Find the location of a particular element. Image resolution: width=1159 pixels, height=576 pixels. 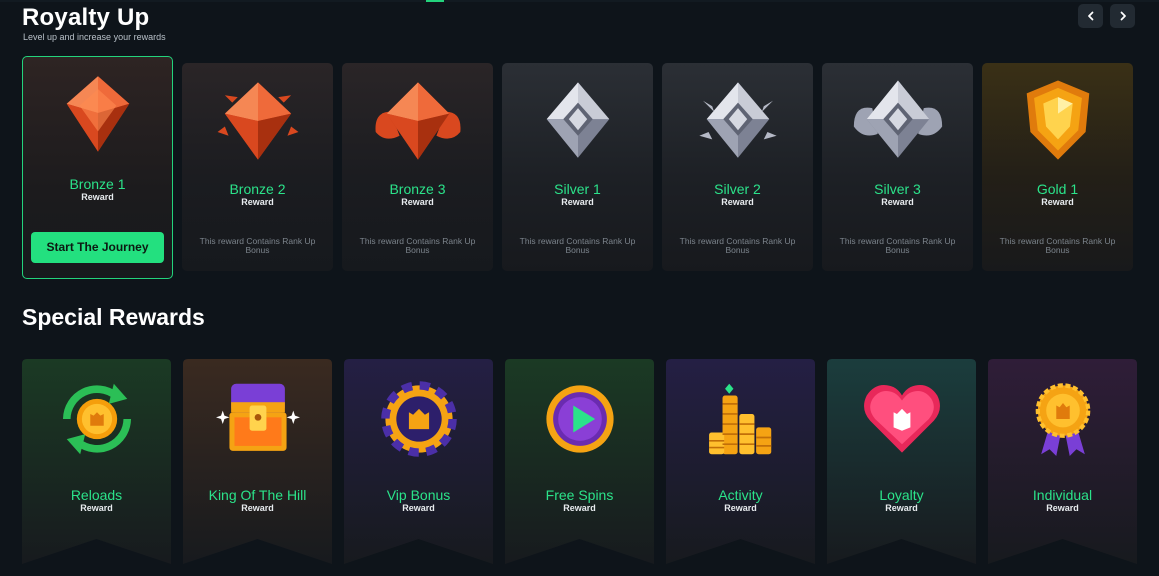

carousel-prev-button is located at coordinates (1090, 16).